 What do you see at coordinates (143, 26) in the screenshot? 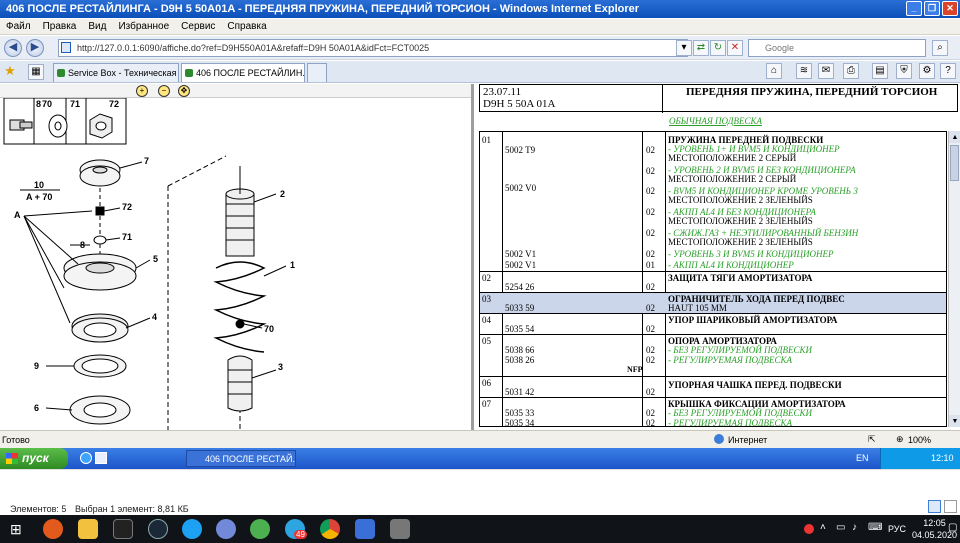
I see `menu-favorites: Избранное` at bounding box center [143, 26].